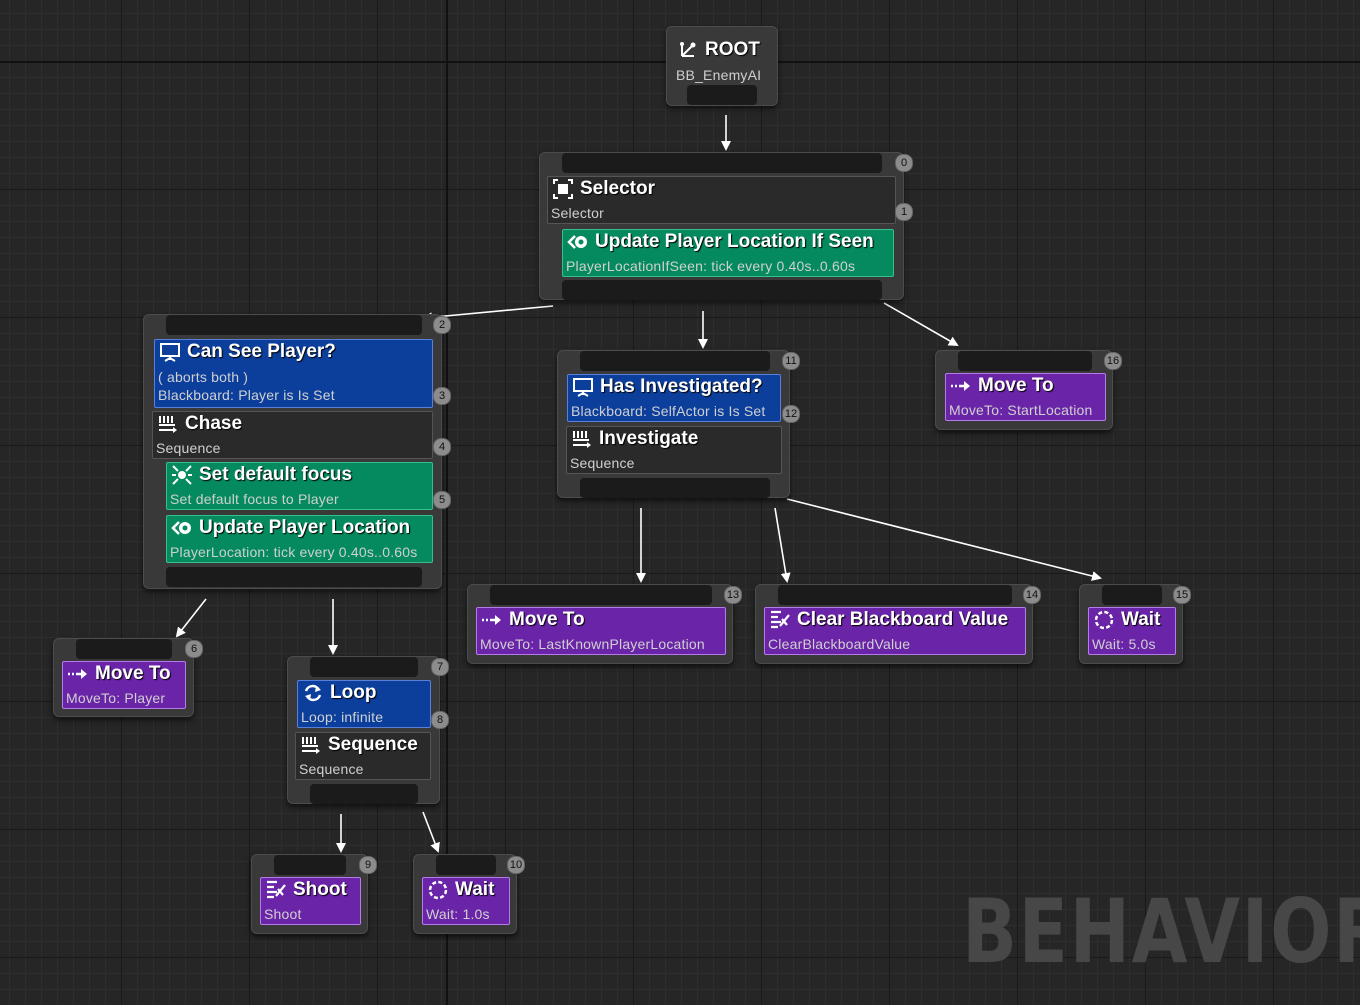 The width and height of the screenshot is (1360, 1005). What do you see at coordinates (310, 901) in the screenshot?
I see `shoot-task: Shoot Shoot` at bounding box center [310, 901].